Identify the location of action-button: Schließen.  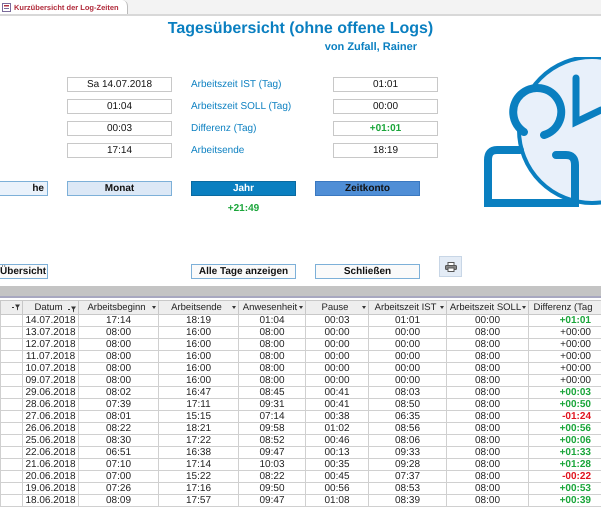
(367, 271).